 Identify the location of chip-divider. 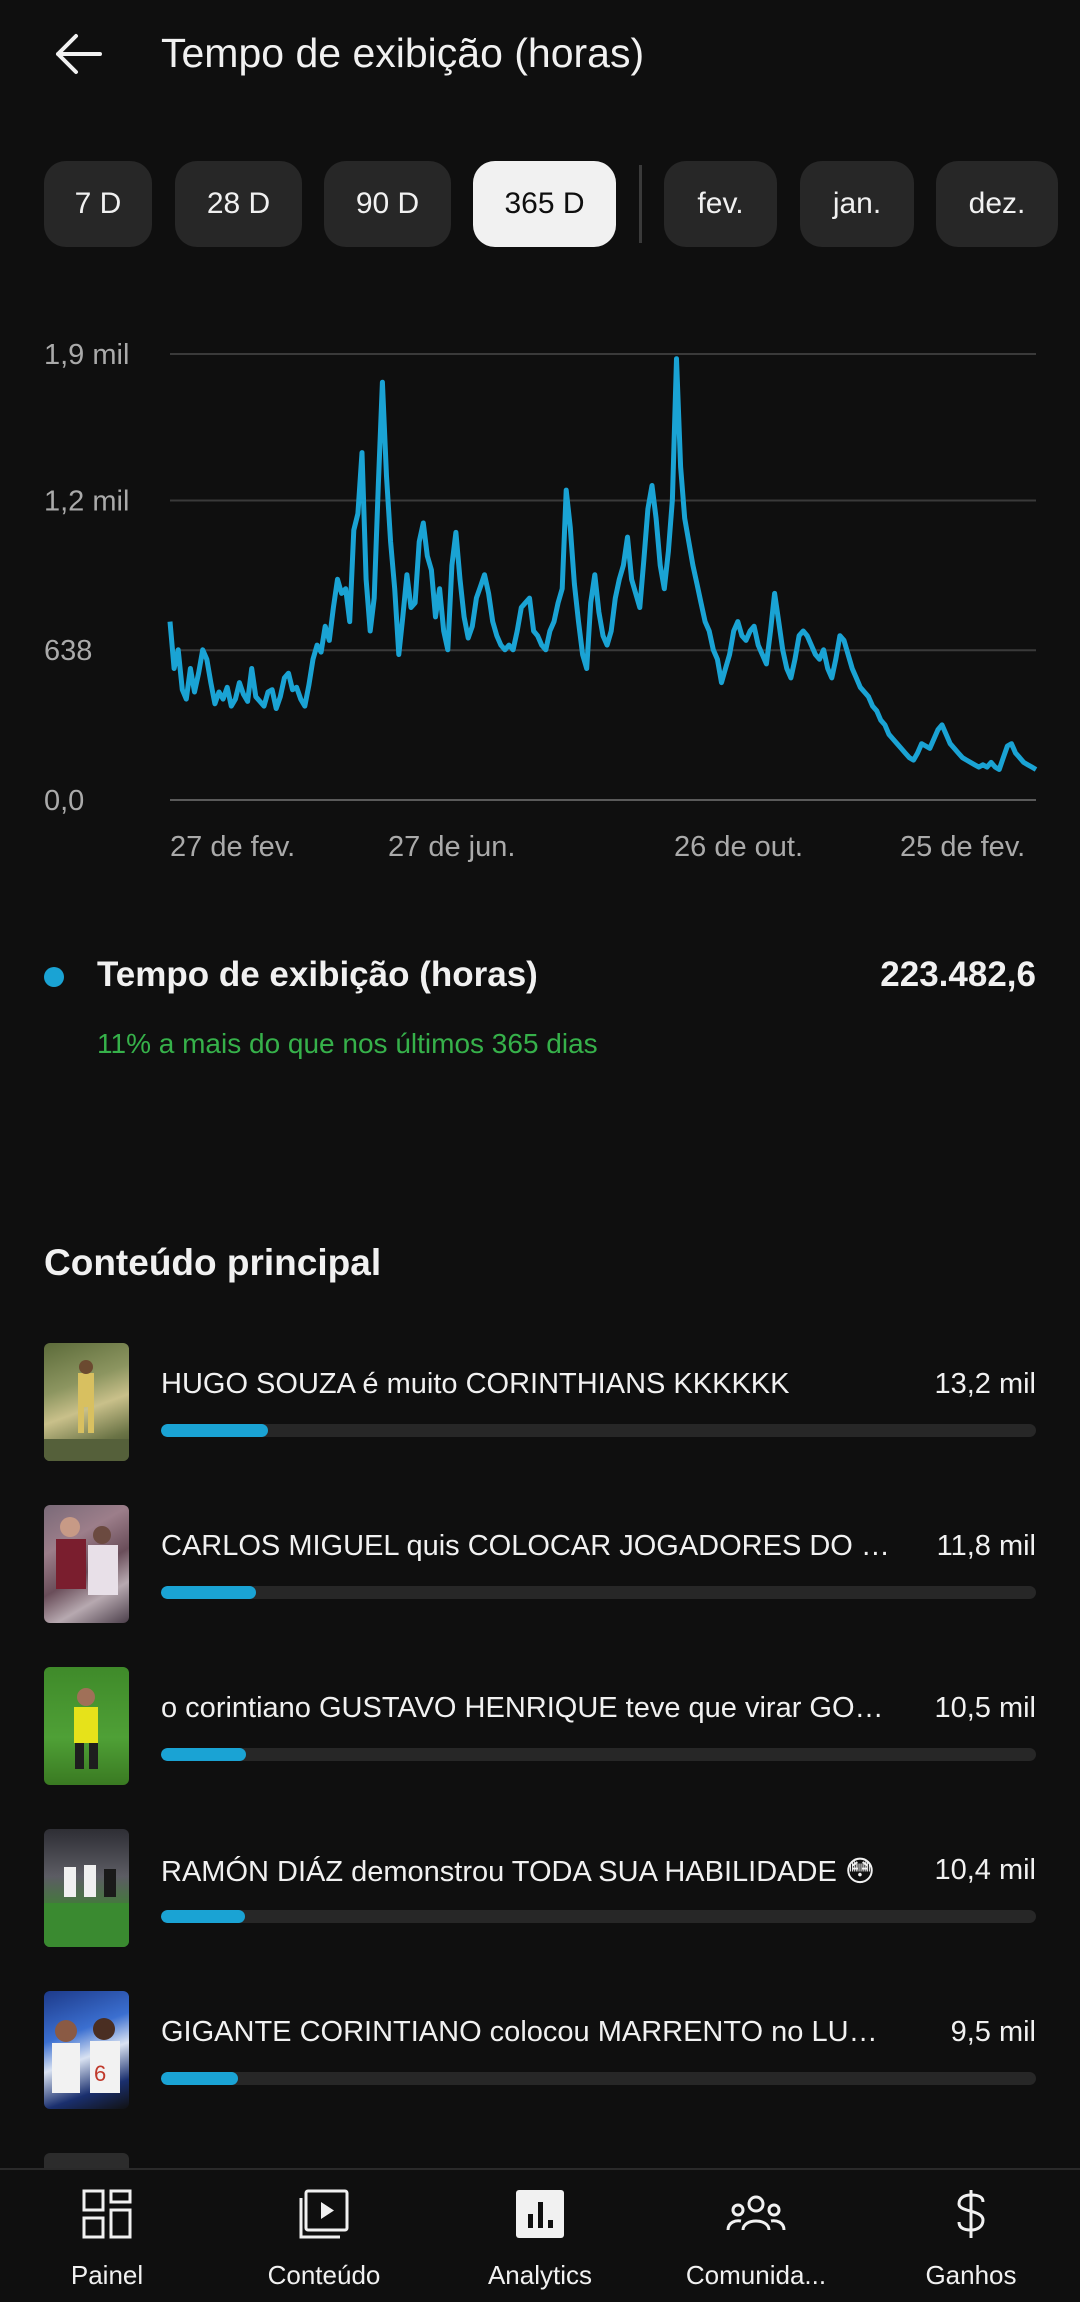
(640, 204).